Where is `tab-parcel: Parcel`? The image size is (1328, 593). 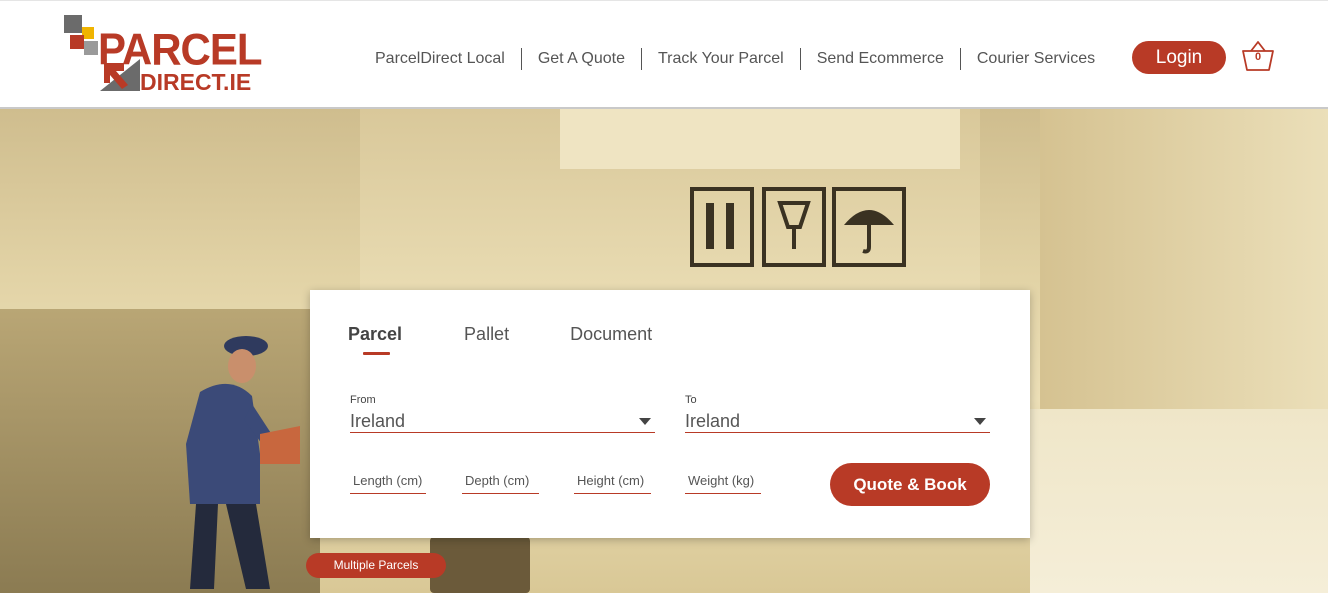
tab-parcel: Parcel is located at coordinates (375, 334).